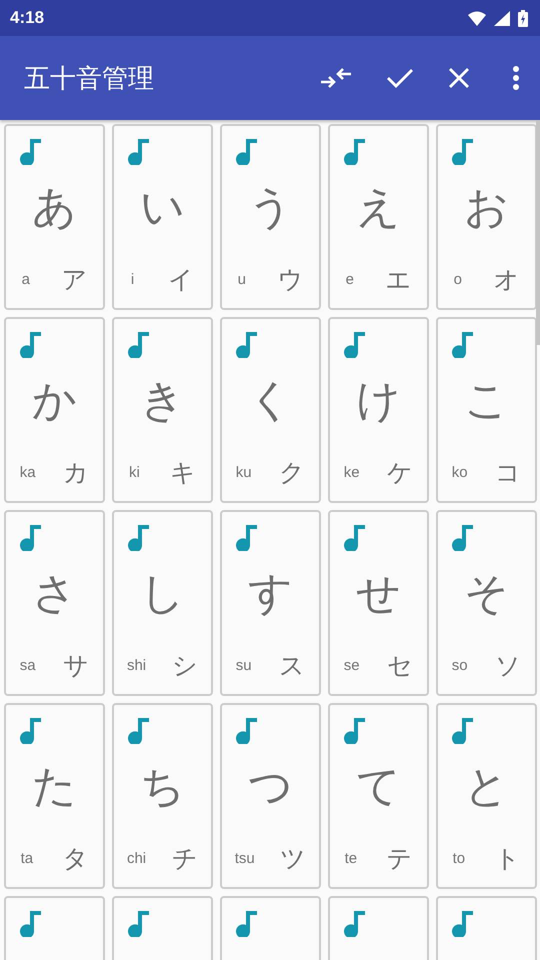 The height and width of the screenshot is (960, 540). I want to click on romaji-label: ka, so click(28, 472).